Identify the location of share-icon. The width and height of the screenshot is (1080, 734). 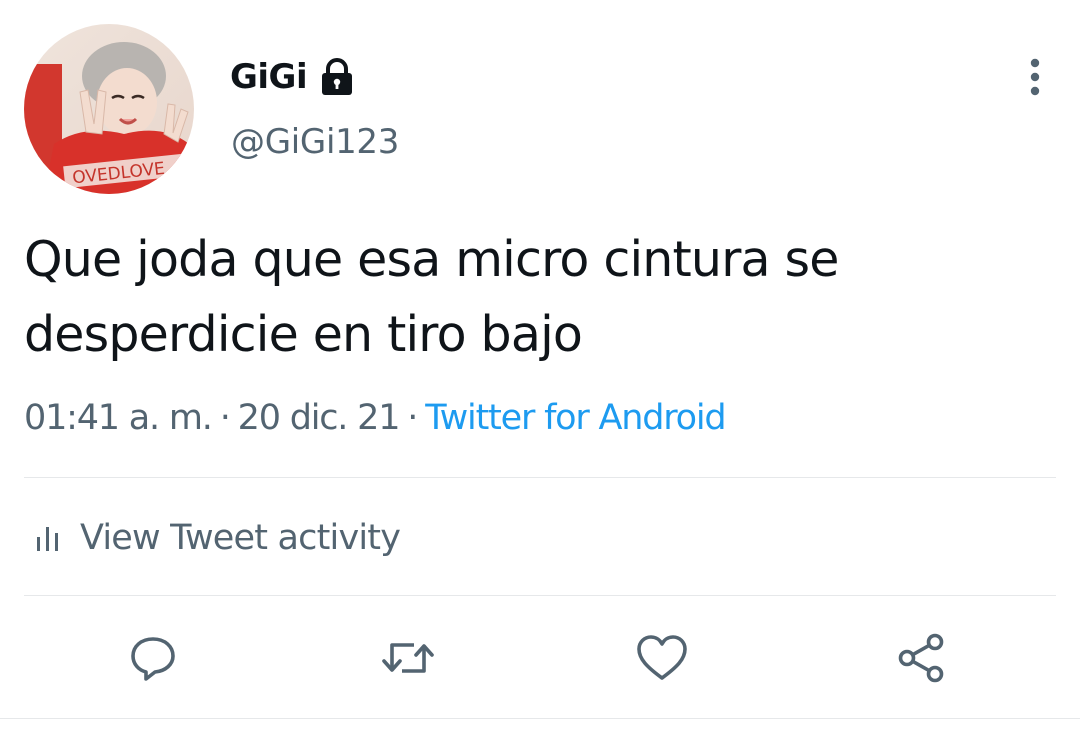
(921, 658).